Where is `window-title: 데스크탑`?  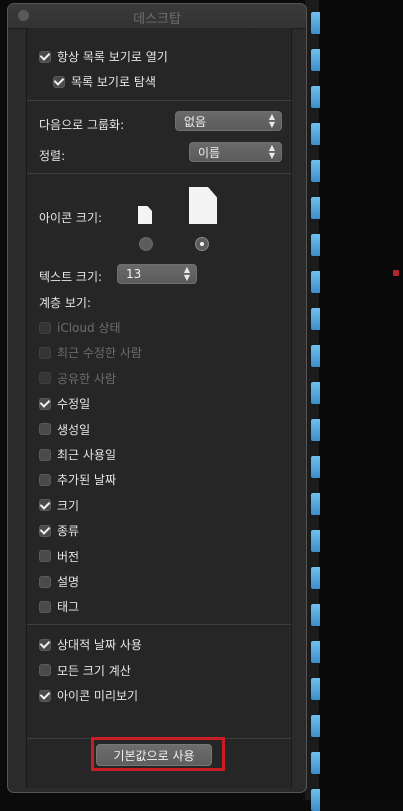
window-title: 데스크탑 is located at coordinates (157, 19).